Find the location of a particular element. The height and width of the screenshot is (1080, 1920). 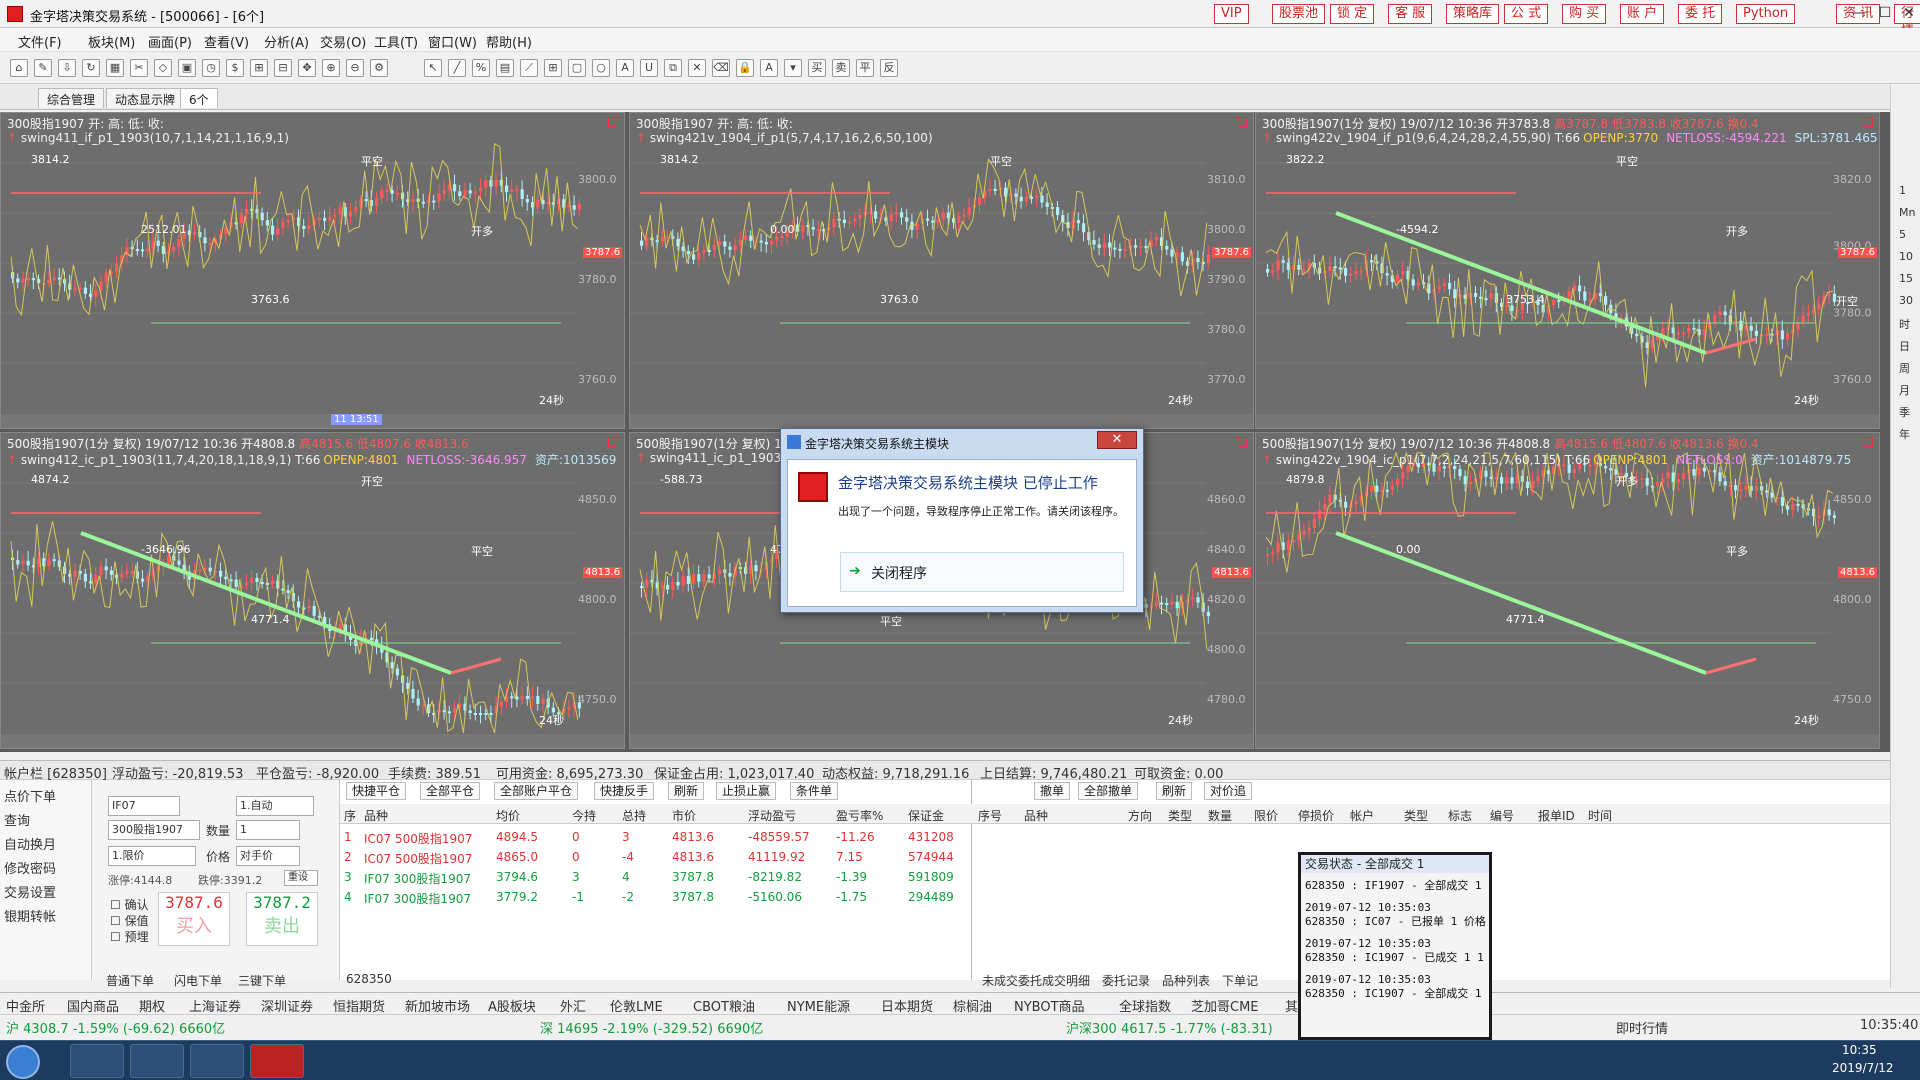

toolbar-tool-6-icon: ◇ is located at coordinates (163, 68).